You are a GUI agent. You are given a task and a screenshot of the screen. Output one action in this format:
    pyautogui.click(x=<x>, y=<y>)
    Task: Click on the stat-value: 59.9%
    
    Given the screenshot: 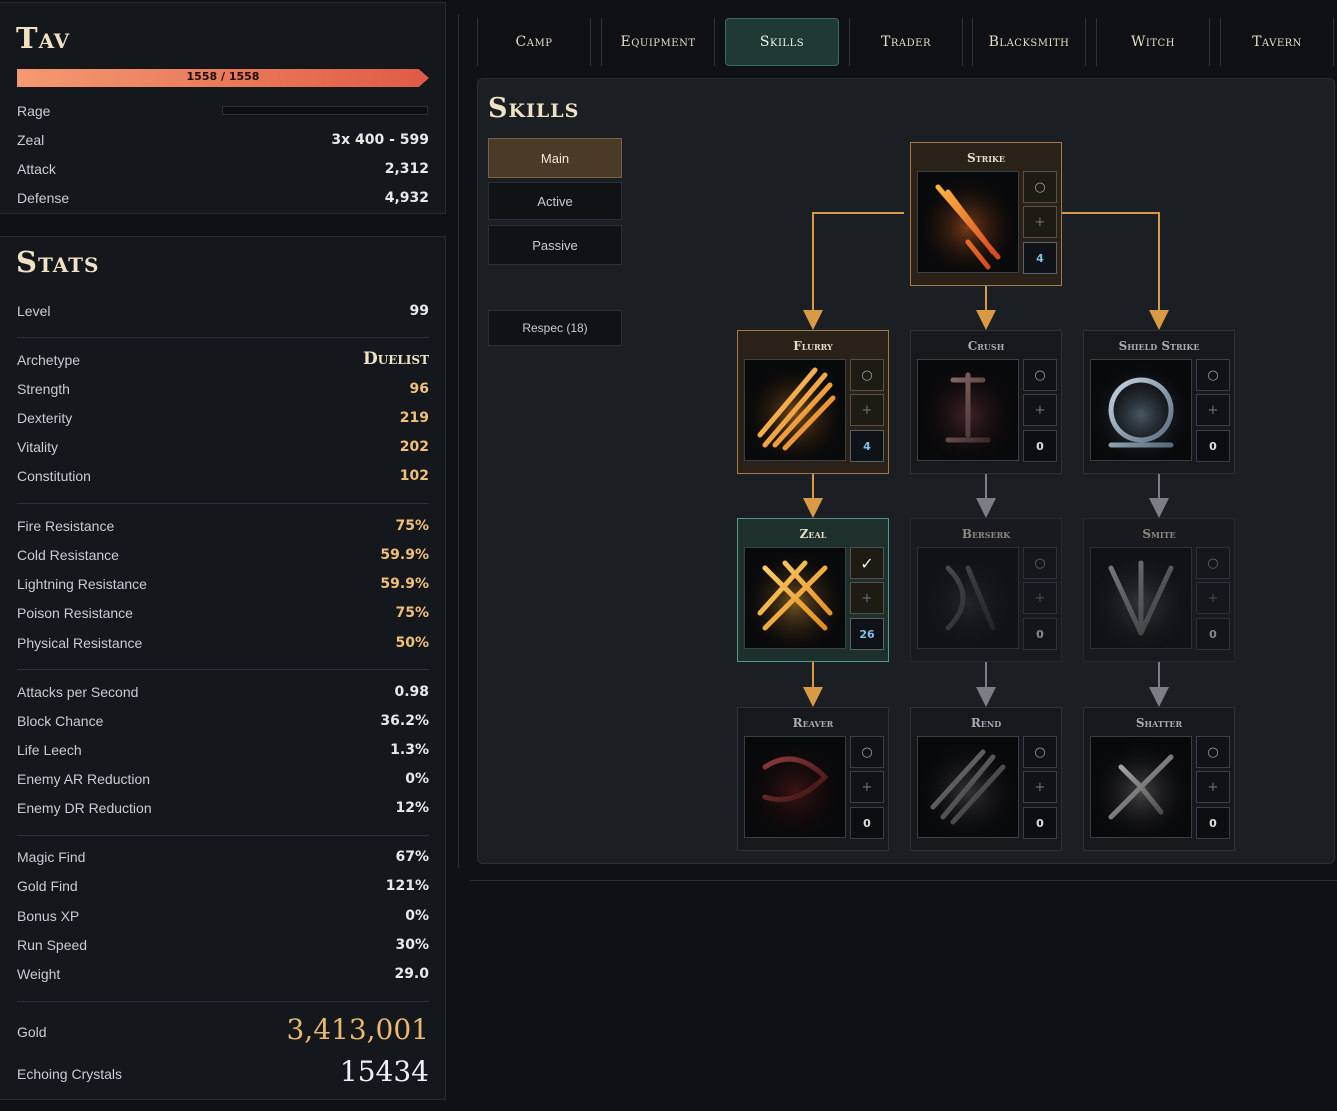 What is the action you would take?
    pyautogui.click(x=404, y=555)
    